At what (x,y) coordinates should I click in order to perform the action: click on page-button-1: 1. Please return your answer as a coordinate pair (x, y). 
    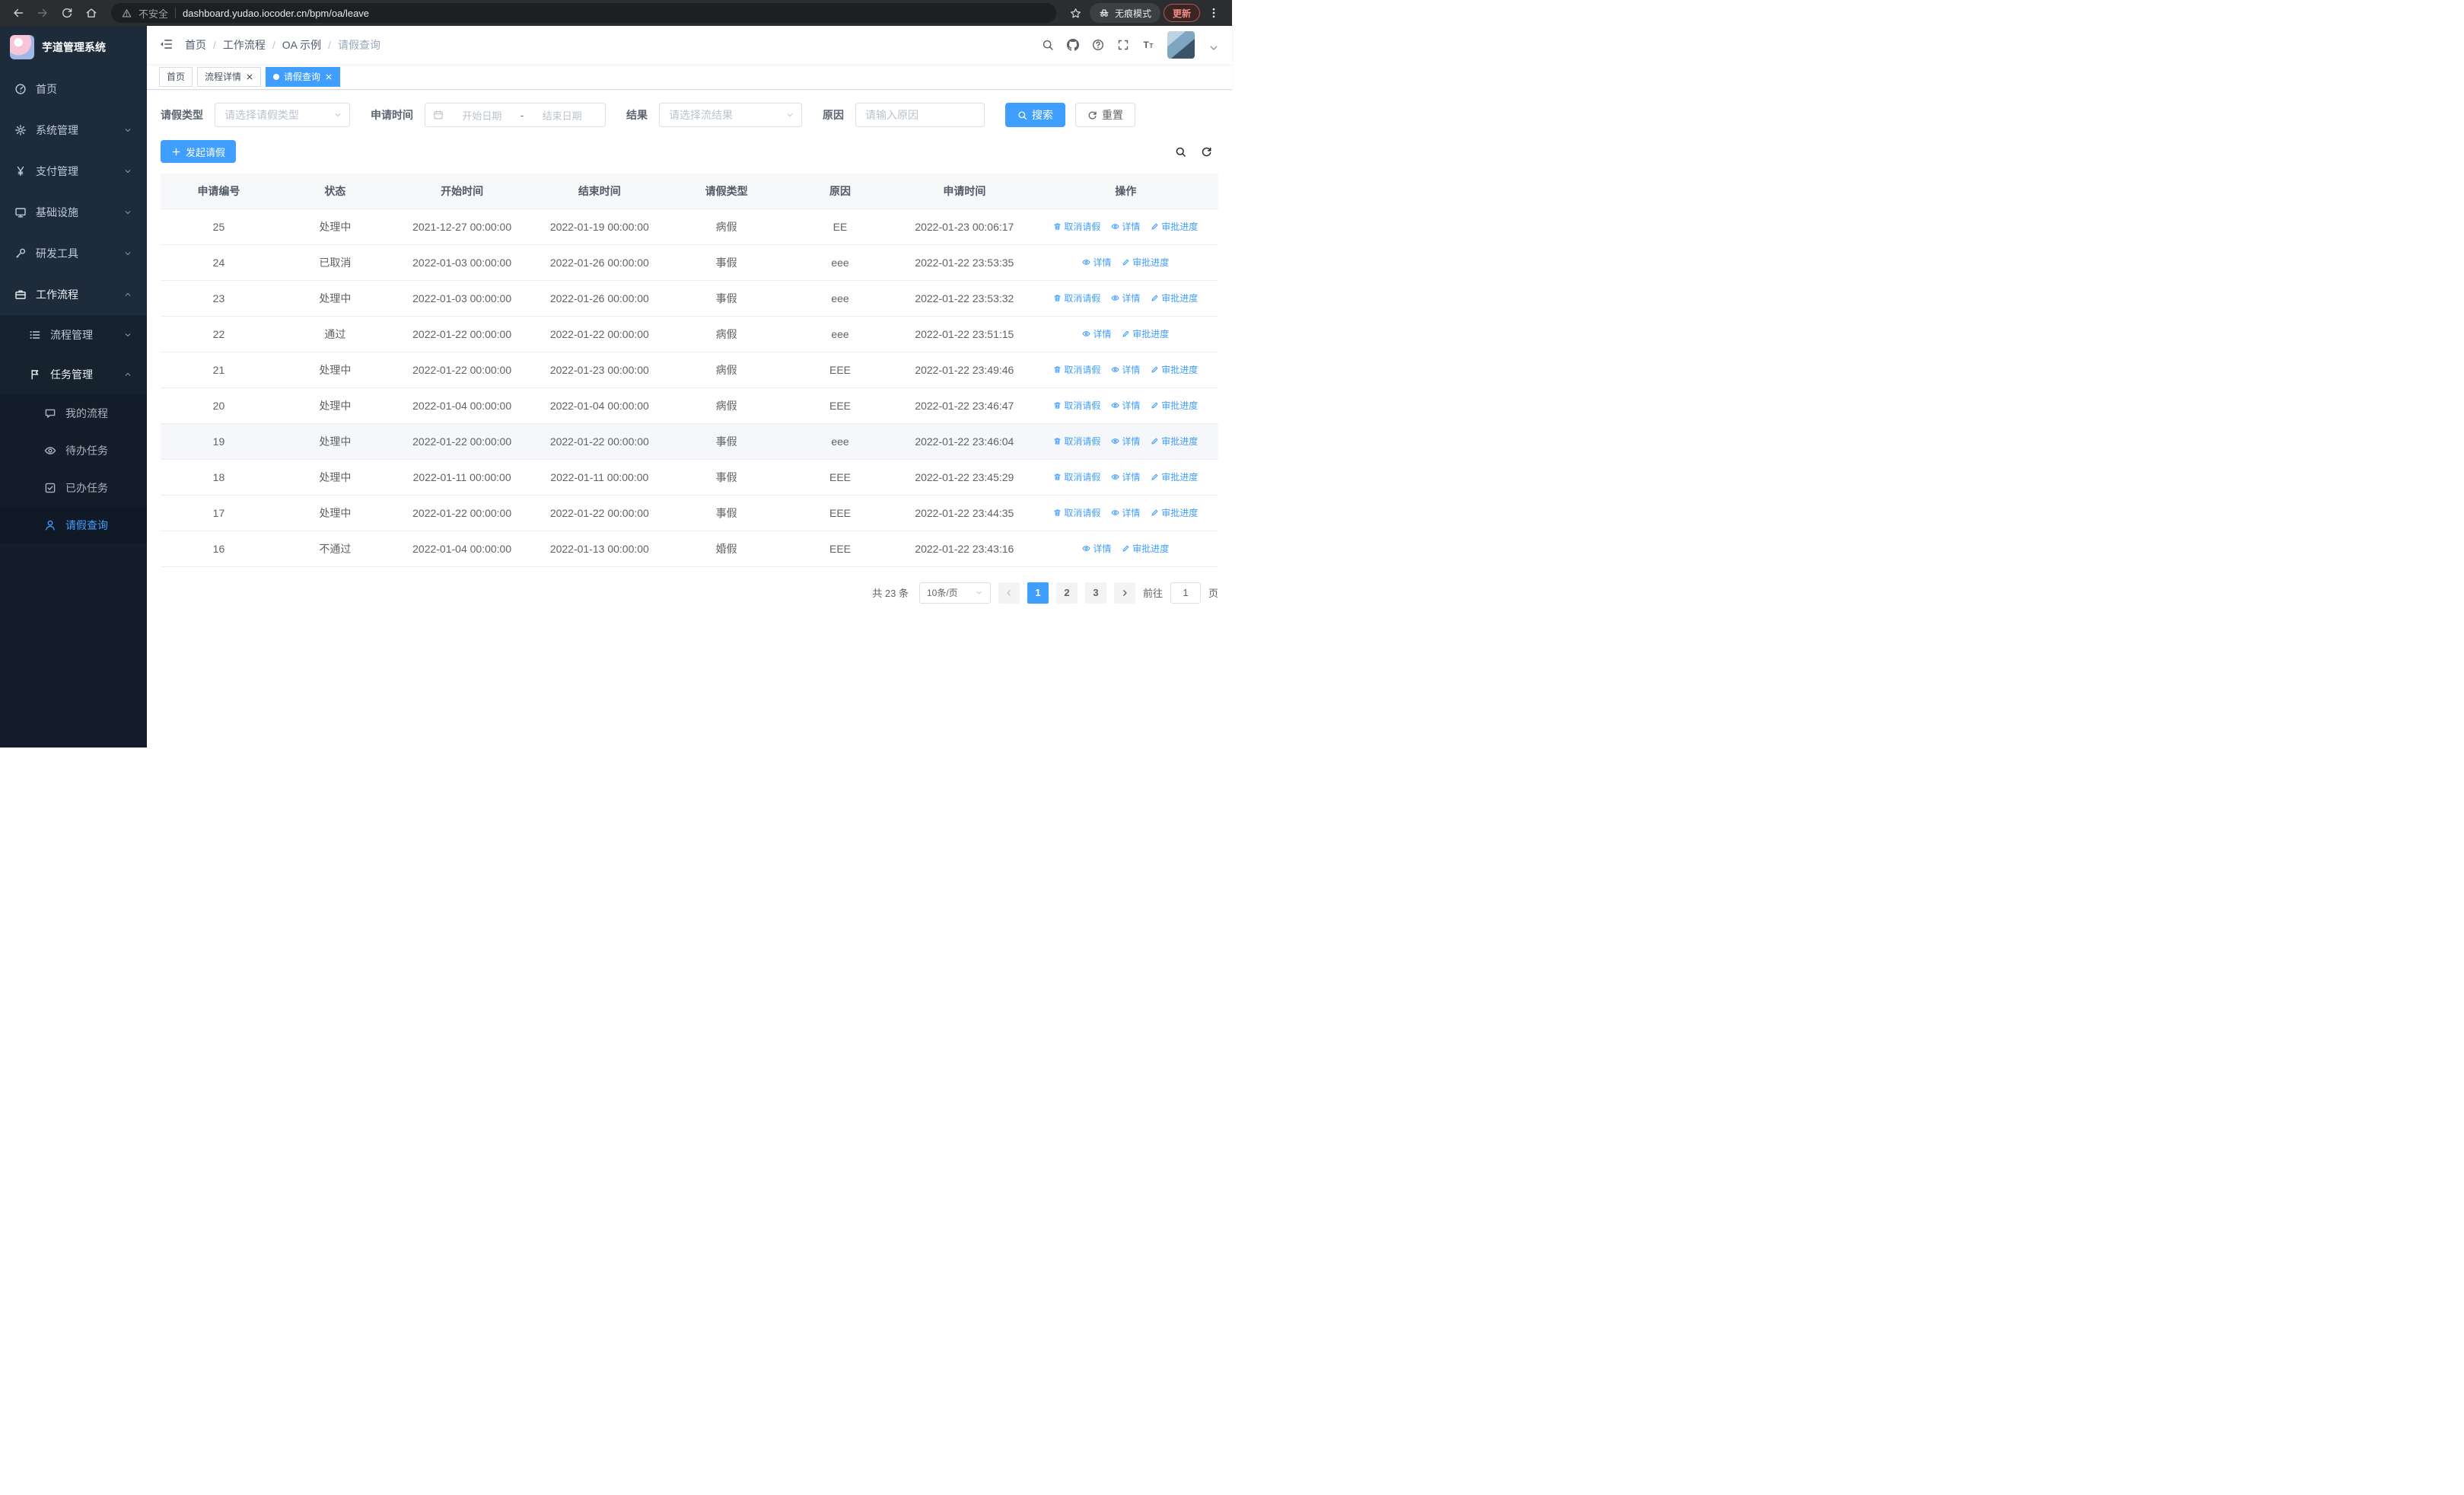
    Looking at the image, I should click on (1038, 593).